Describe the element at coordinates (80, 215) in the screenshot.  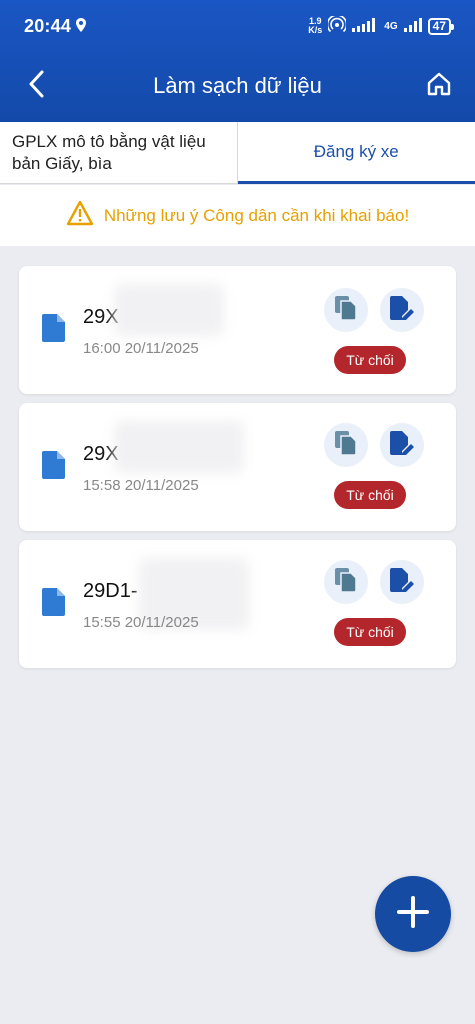
I see `warning-icon` at that location.